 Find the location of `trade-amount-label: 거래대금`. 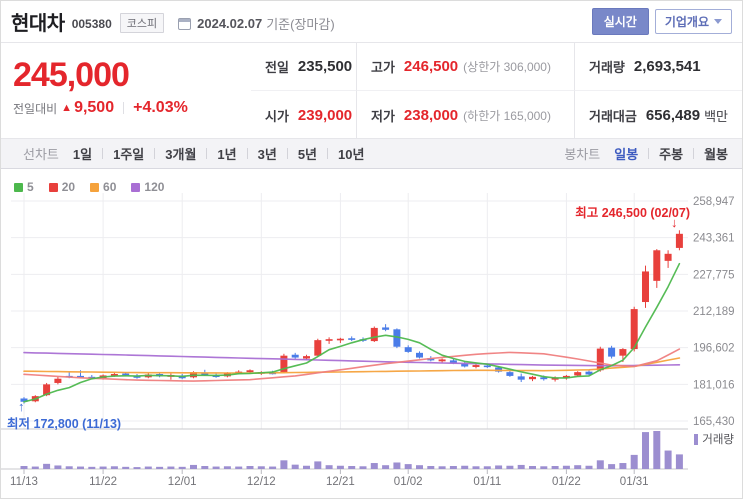

trade-amount-label: 거래대금 is located at coordinates (613, 116).